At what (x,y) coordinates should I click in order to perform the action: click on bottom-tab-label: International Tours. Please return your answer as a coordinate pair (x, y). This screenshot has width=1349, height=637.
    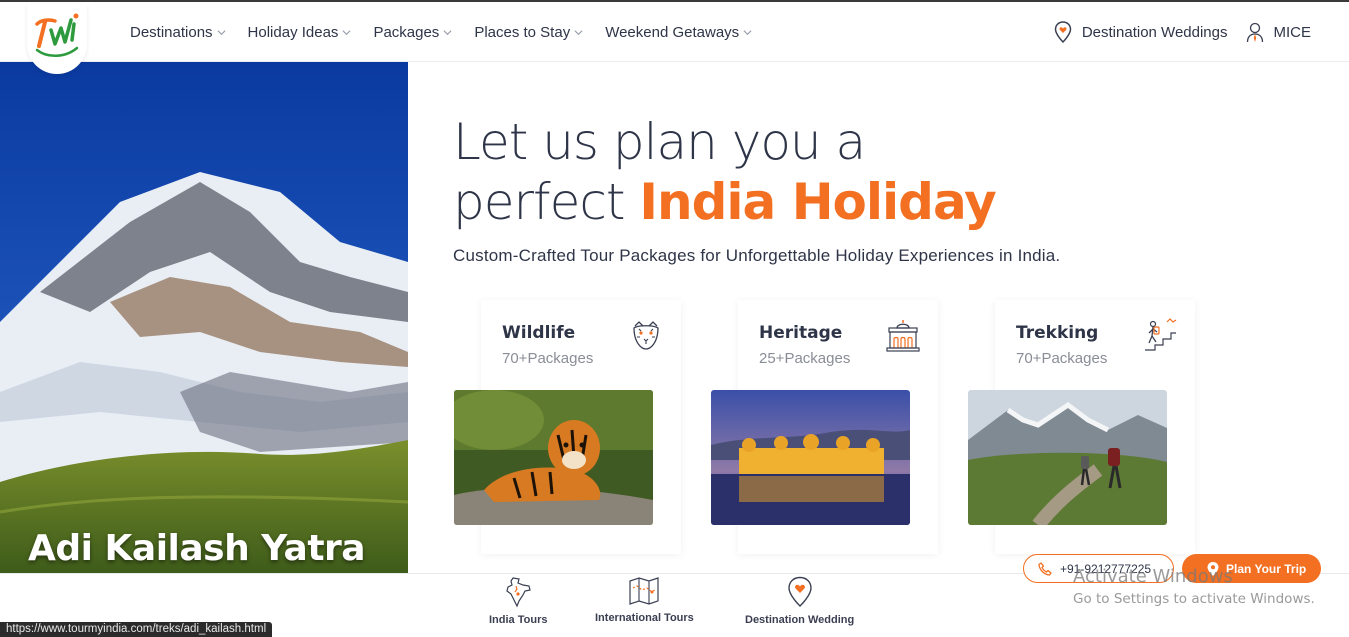
    Looking at the image, I should click on (644, 618).